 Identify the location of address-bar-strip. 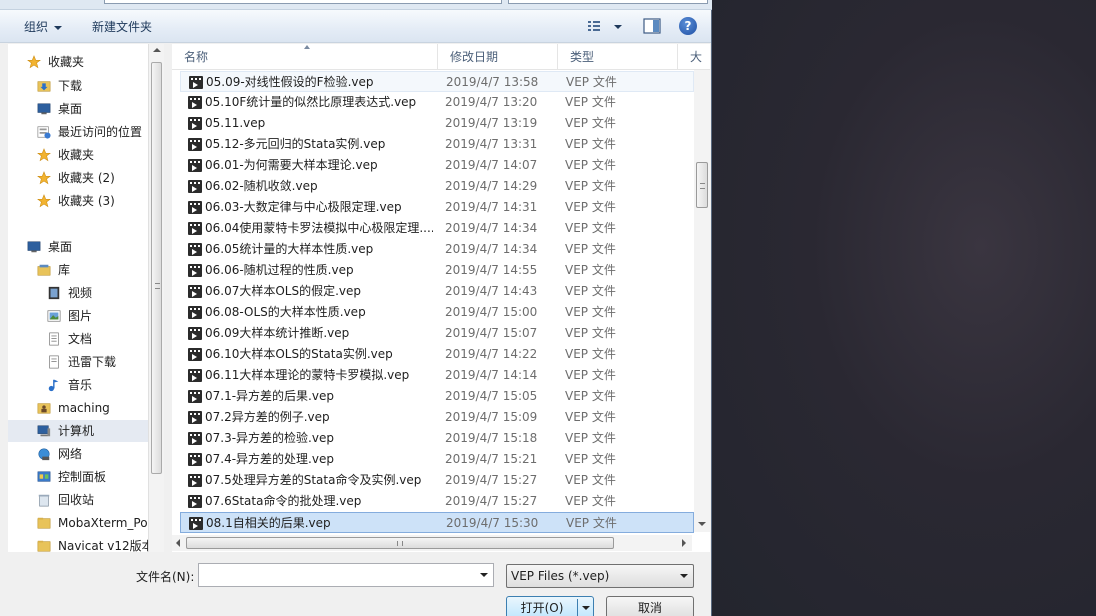
(356, 5).